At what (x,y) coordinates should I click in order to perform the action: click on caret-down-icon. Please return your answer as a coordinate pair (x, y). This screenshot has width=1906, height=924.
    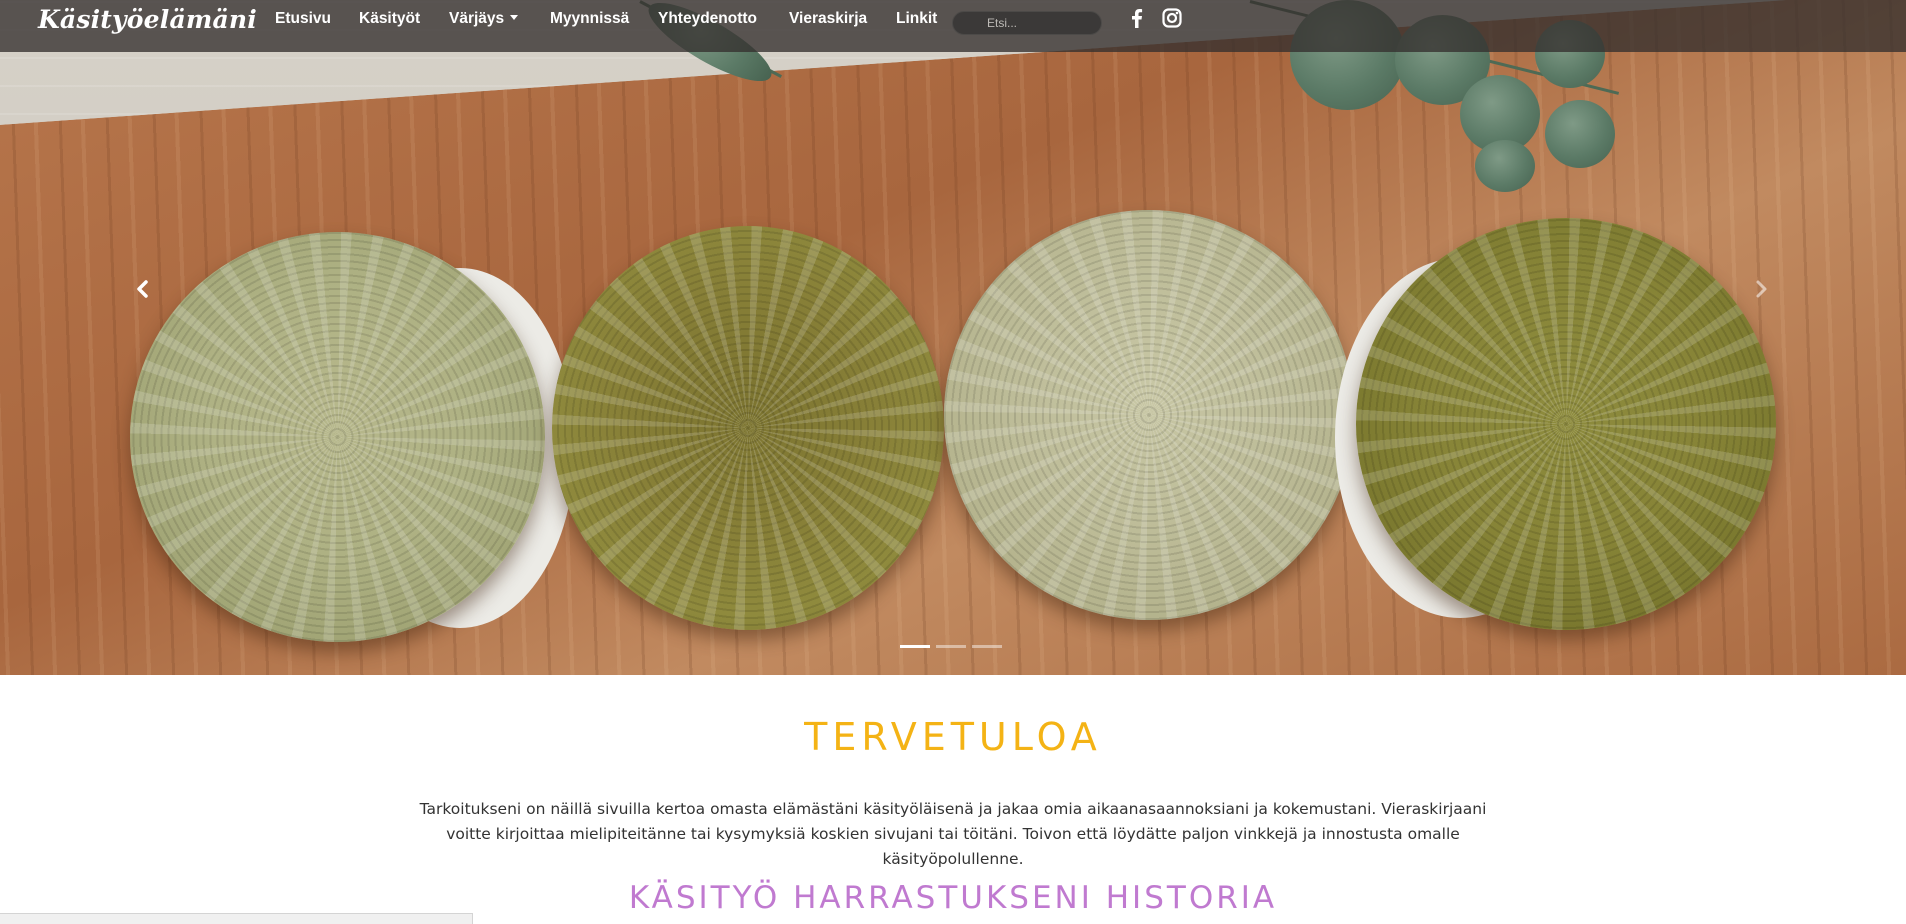
    Looking at the image, I should click on (514, 17).